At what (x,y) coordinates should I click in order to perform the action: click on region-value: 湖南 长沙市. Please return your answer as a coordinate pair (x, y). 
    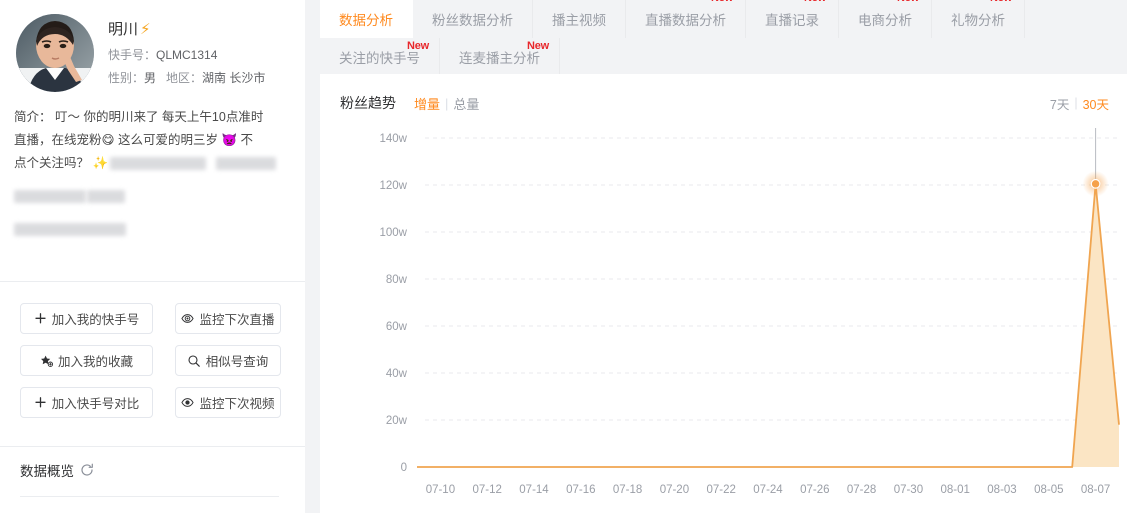
    Looking at the image, I should click on (234, 78).